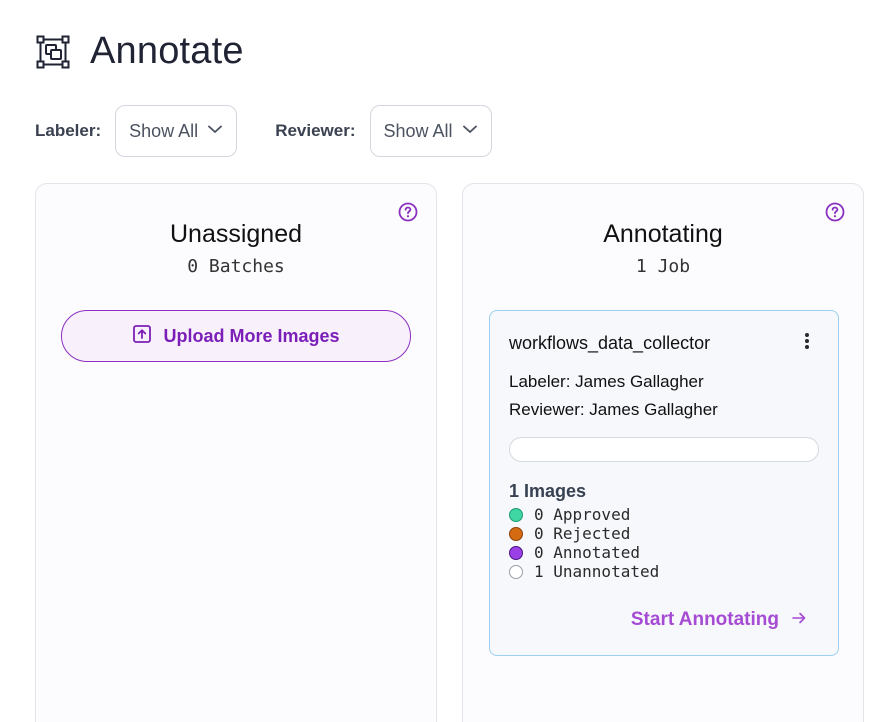 The width and height of the screenshot is (876, 722). I want to click on job-labeler: Labeler: James Gallagher, so click(606, 381).